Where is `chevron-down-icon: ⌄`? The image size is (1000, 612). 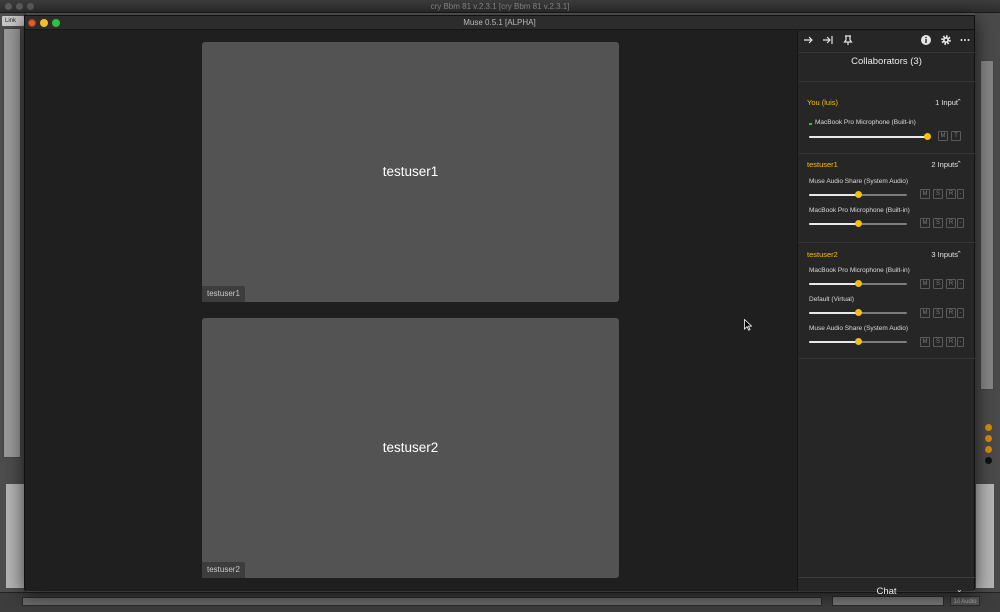
chevron-down-icon: ⌄ is located at coordinates (959, 589).